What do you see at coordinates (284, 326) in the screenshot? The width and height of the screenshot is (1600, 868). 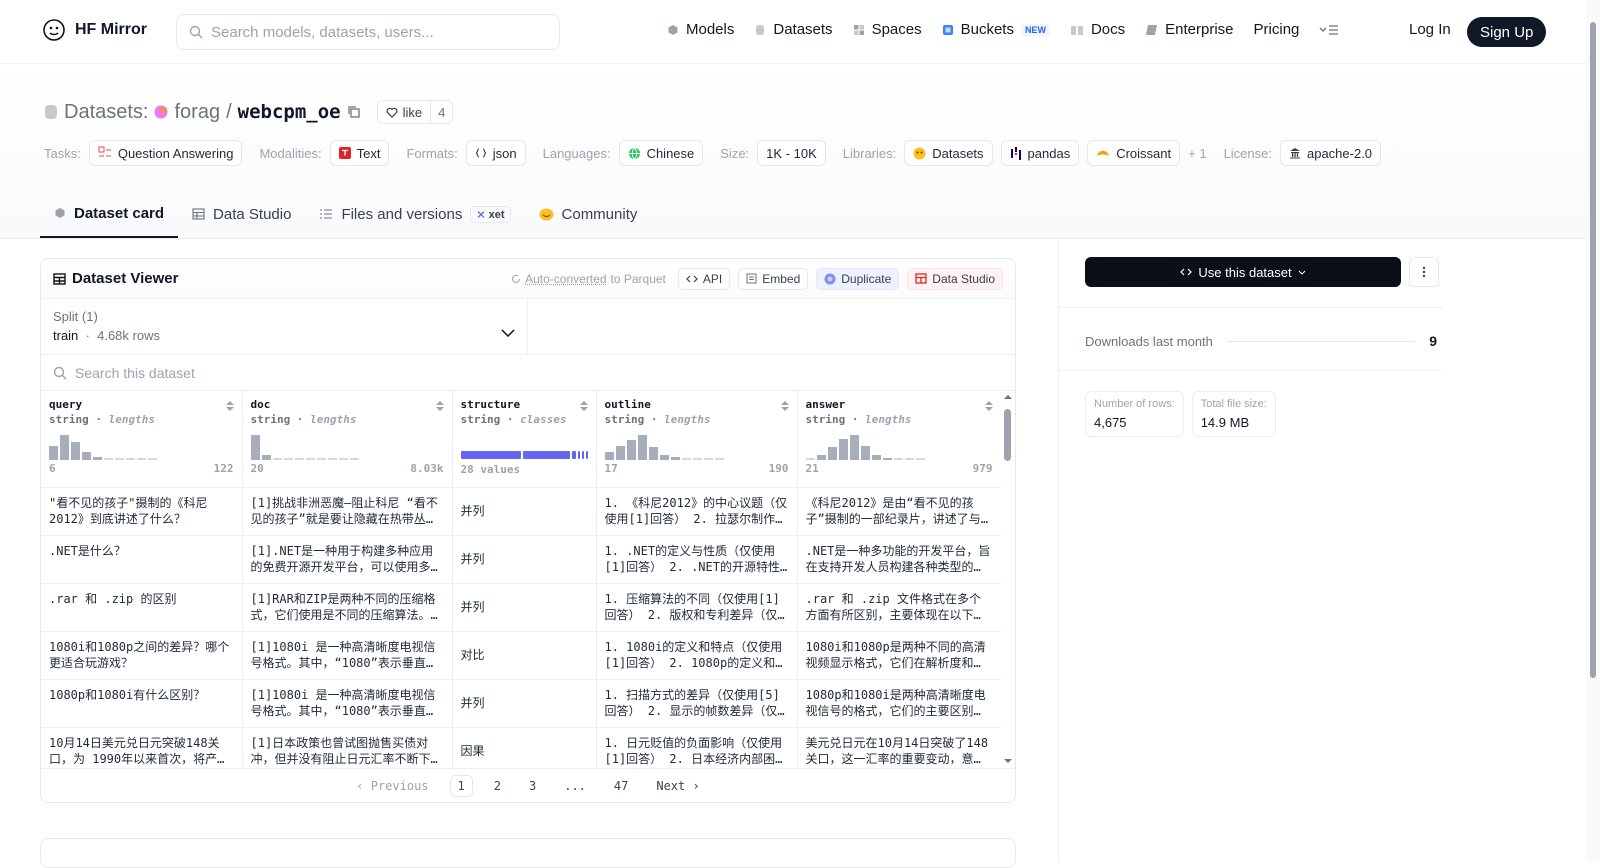 I see `split-selector: Split (1) train · 4.68k rows` at bounding box center [284, 326].